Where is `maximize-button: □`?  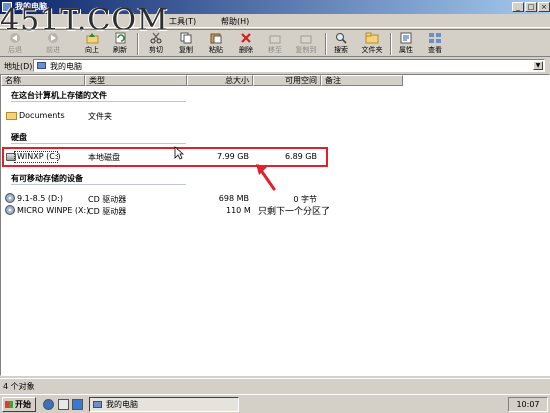 maximize-button: □ is located at coordinates (531, 7).